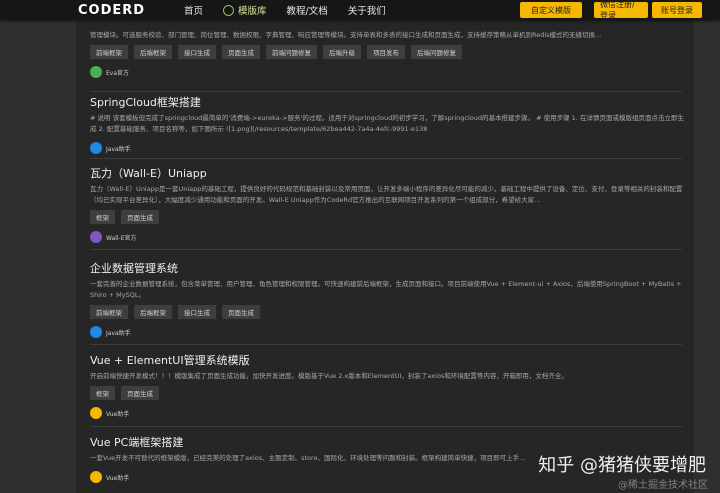  Describe the element at coordinates (342, 52) in the screenshot. I see `tag: 后端升级` at that location.